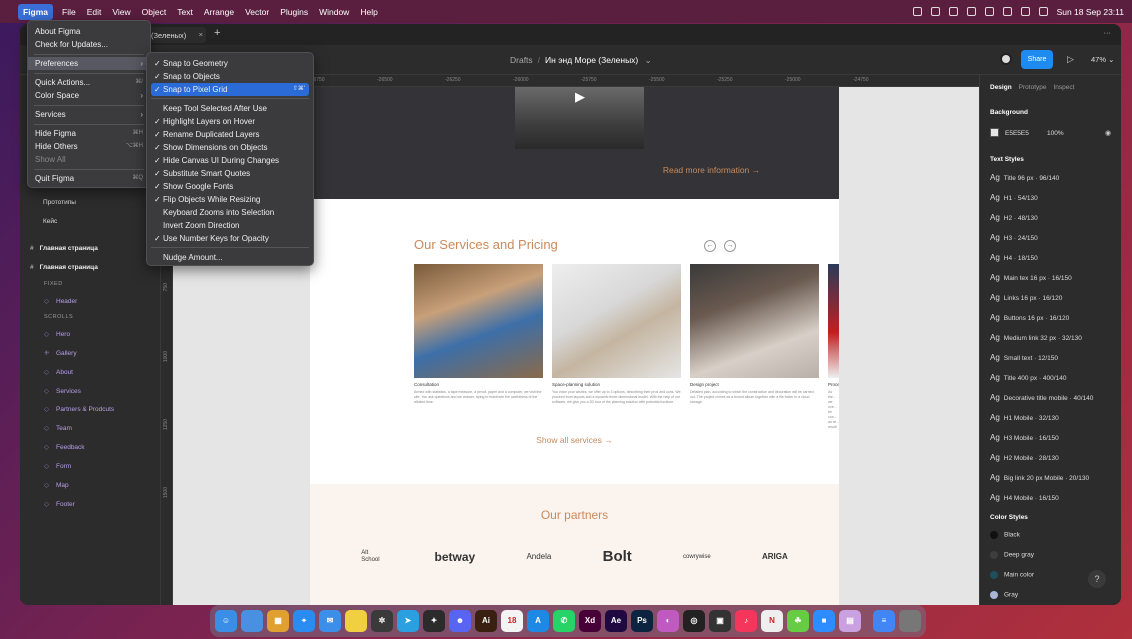 The image size is (1132, 639). Describe the element at coordinates (230, 134) in the screenshot. I see `pref-item: ✓ Rename Duplicated Layers` at that location.